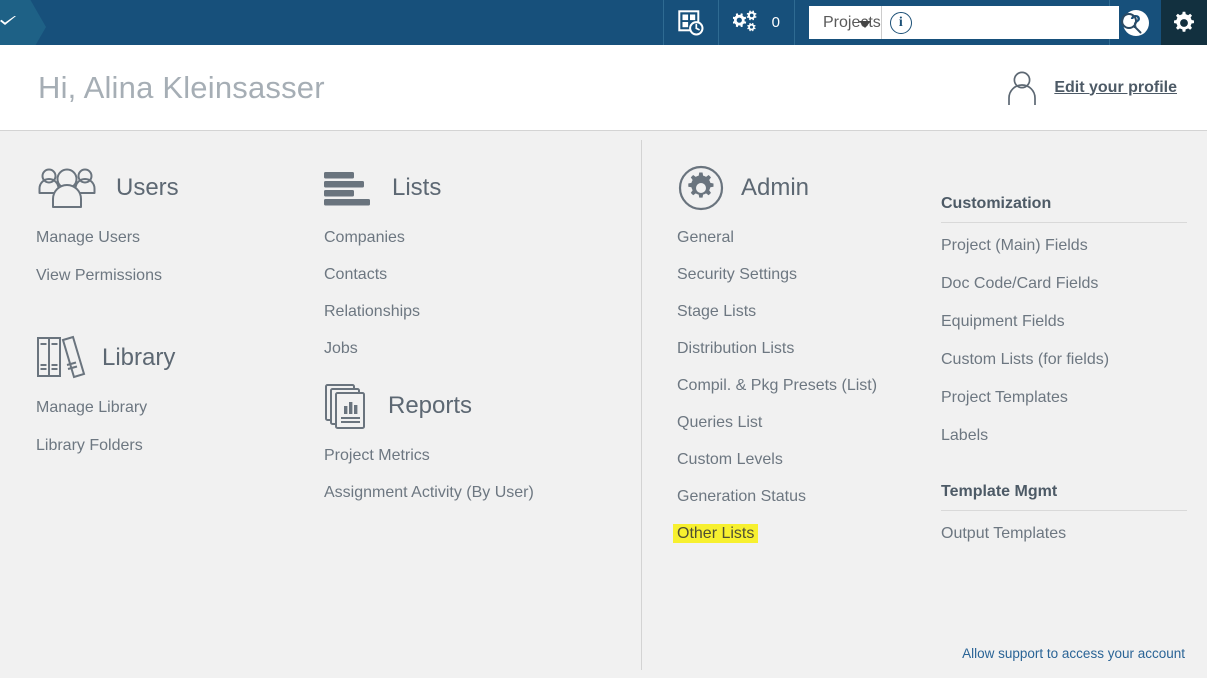 This screenshot has height=678, width=1207. I want to click on global-search-box: Projects i, so click(975, 22).